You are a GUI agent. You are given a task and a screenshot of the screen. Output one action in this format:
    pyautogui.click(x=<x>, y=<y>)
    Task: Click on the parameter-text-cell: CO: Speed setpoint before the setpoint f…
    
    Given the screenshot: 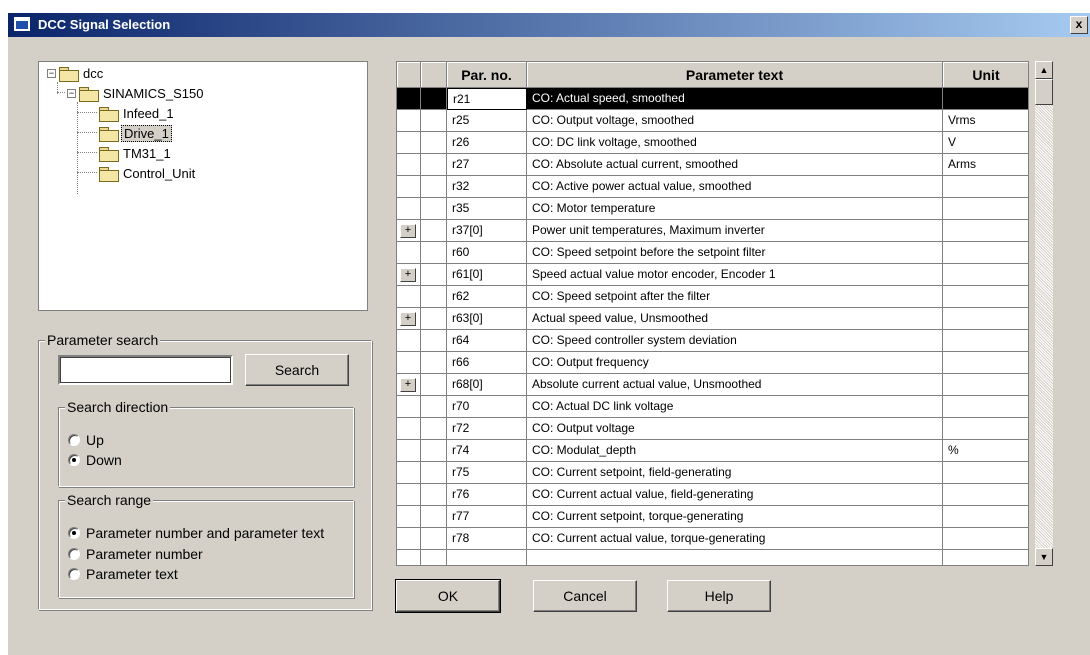 What is the action you would take?
    pyautogui.click(x=735, y=253)
    